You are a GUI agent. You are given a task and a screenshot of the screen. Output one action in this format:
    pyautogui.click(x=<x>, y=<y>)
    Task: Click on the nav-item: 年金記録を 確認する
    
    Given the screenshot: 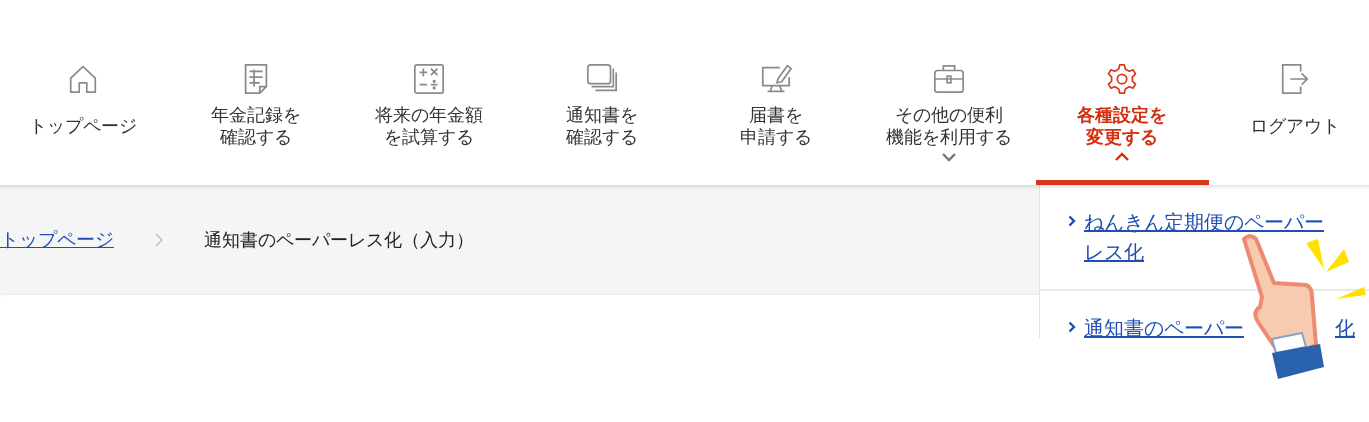 What is the action you would take?
    pyautogui.click(x=256, y=123)
    